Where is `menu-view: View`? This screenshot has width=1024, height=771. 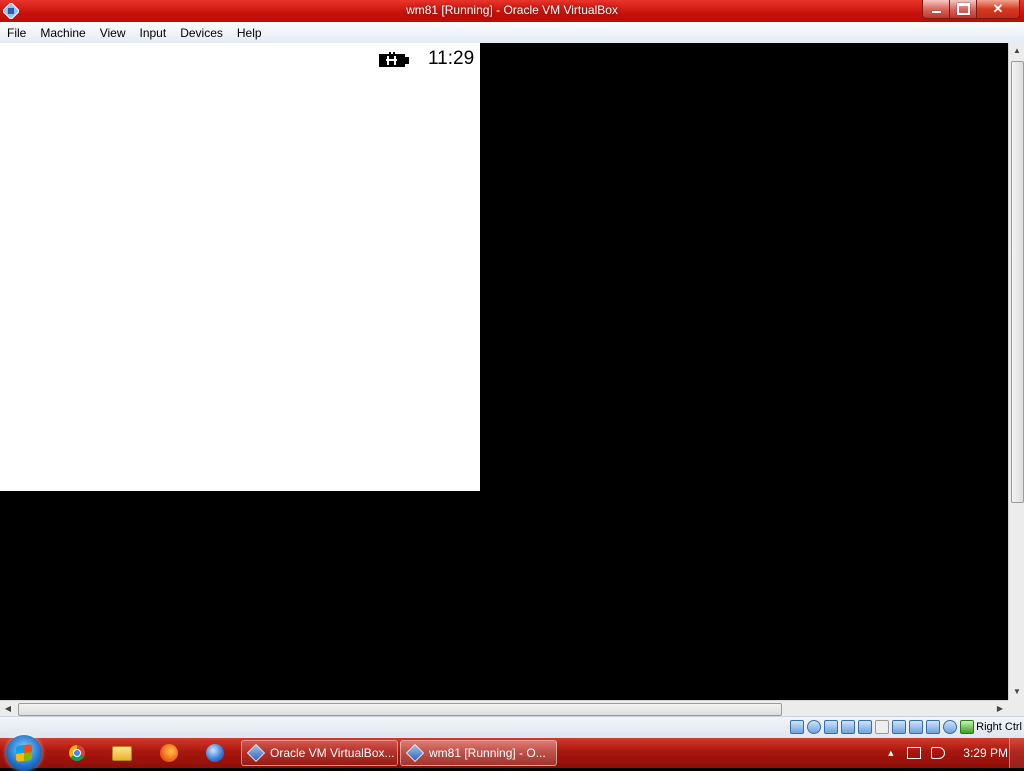
menu-view: View is located at coordinates (113, 33).